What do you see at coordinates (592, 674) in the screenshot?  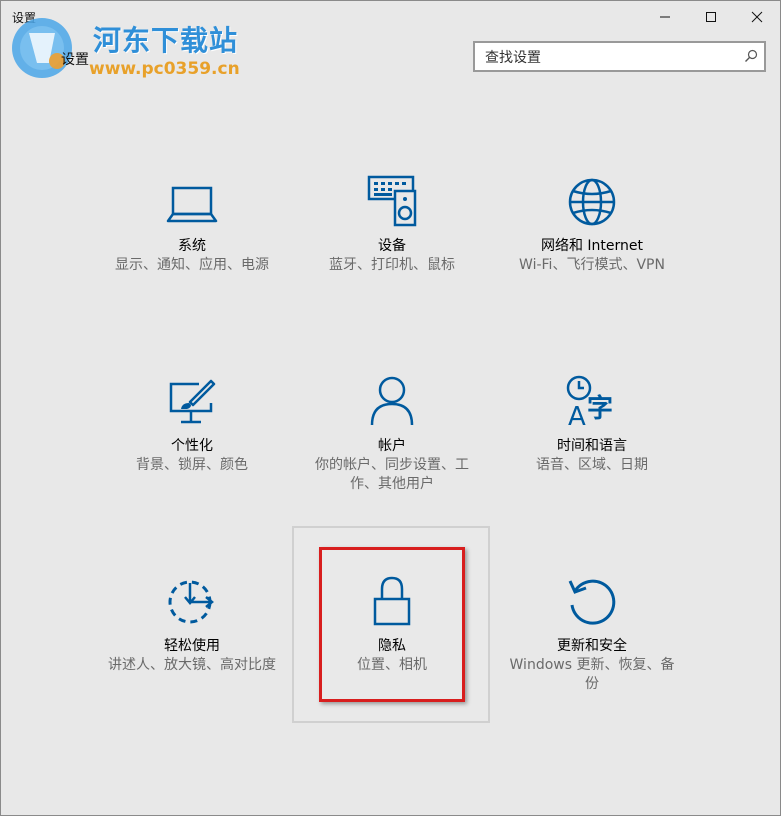 I see `tile-description: Windows 更新、恢复、备份` at bounding box center [592, 674].